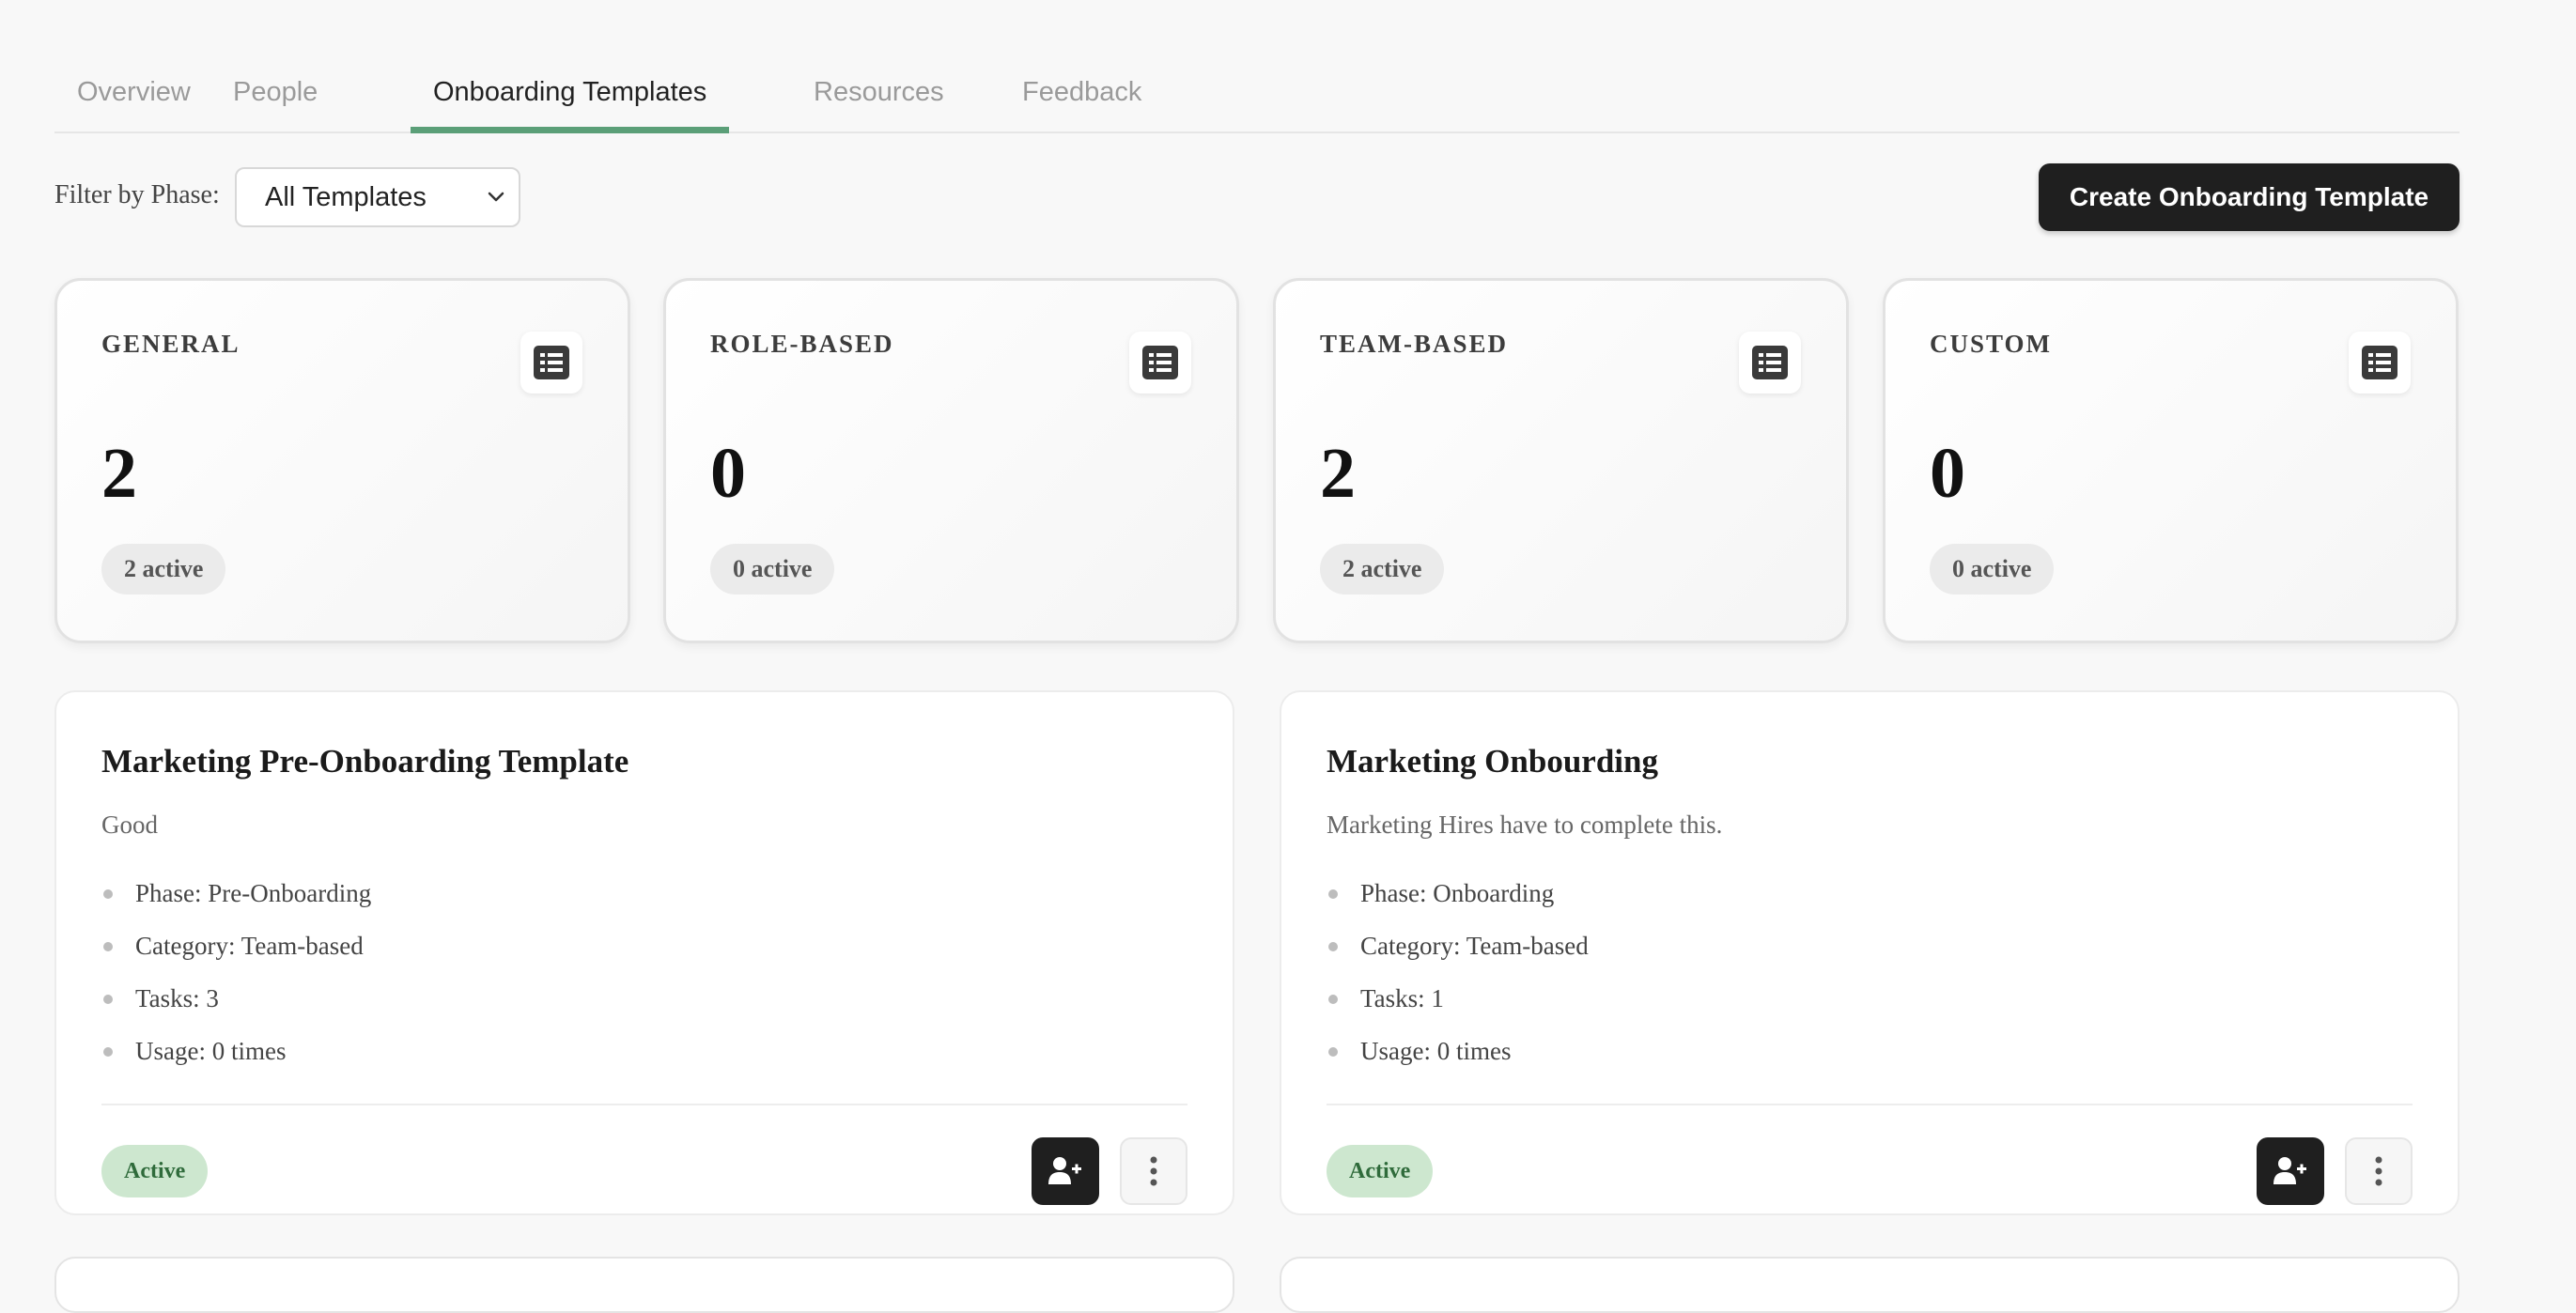  What do you see at coordinates (236, 893) in the screenshot?
I see `template-phase: Phase: Pre-Onboarding` at bounding box center [236, 893].